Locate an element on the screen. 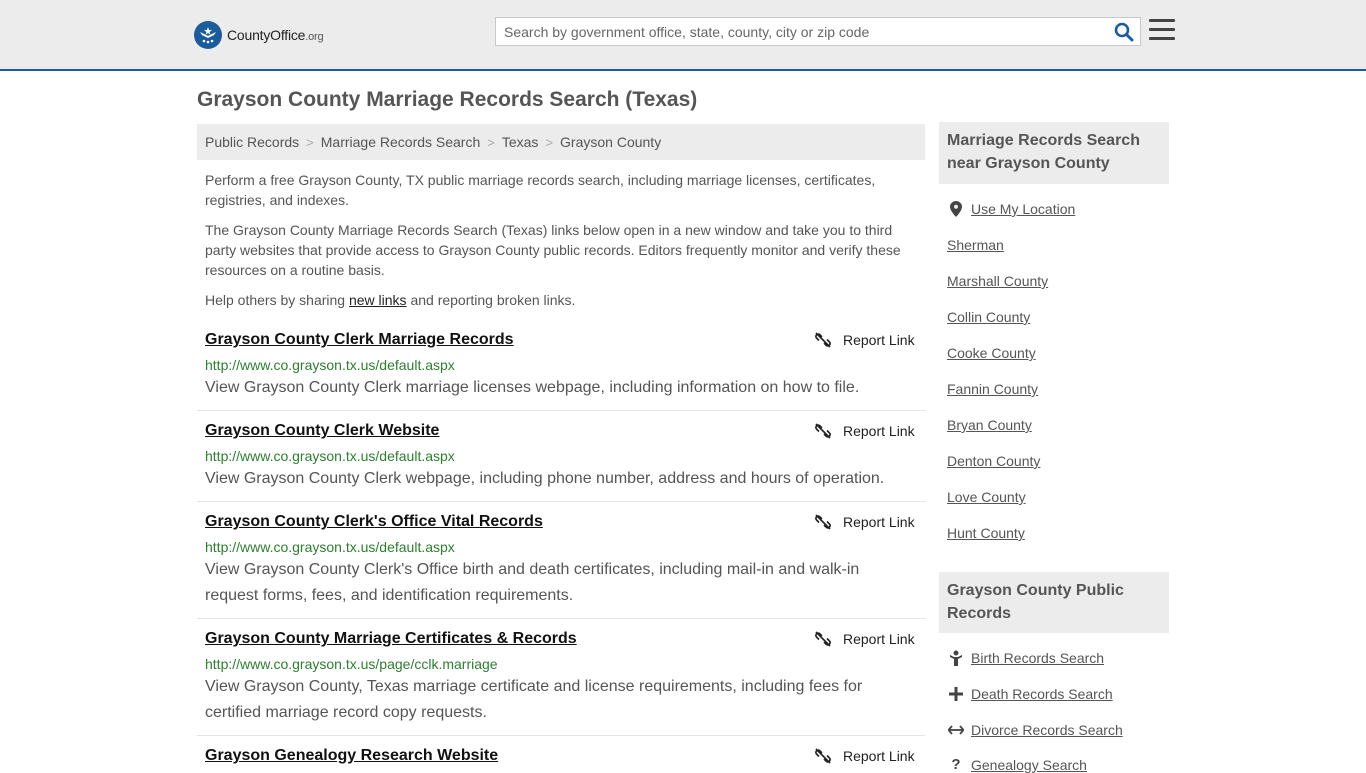  death-records-link: Death Records Search is located at coordinates (1030, 694).